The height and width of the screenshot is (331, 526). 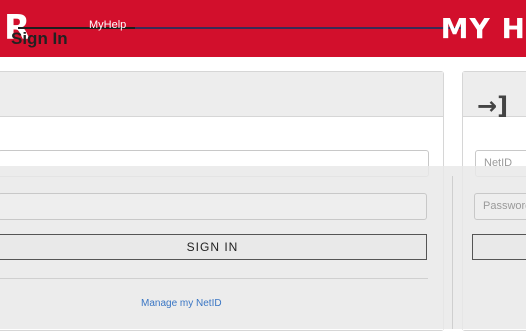 I want to click on manage-netid-link: Manage my NetID, so click(x=181, y=303).